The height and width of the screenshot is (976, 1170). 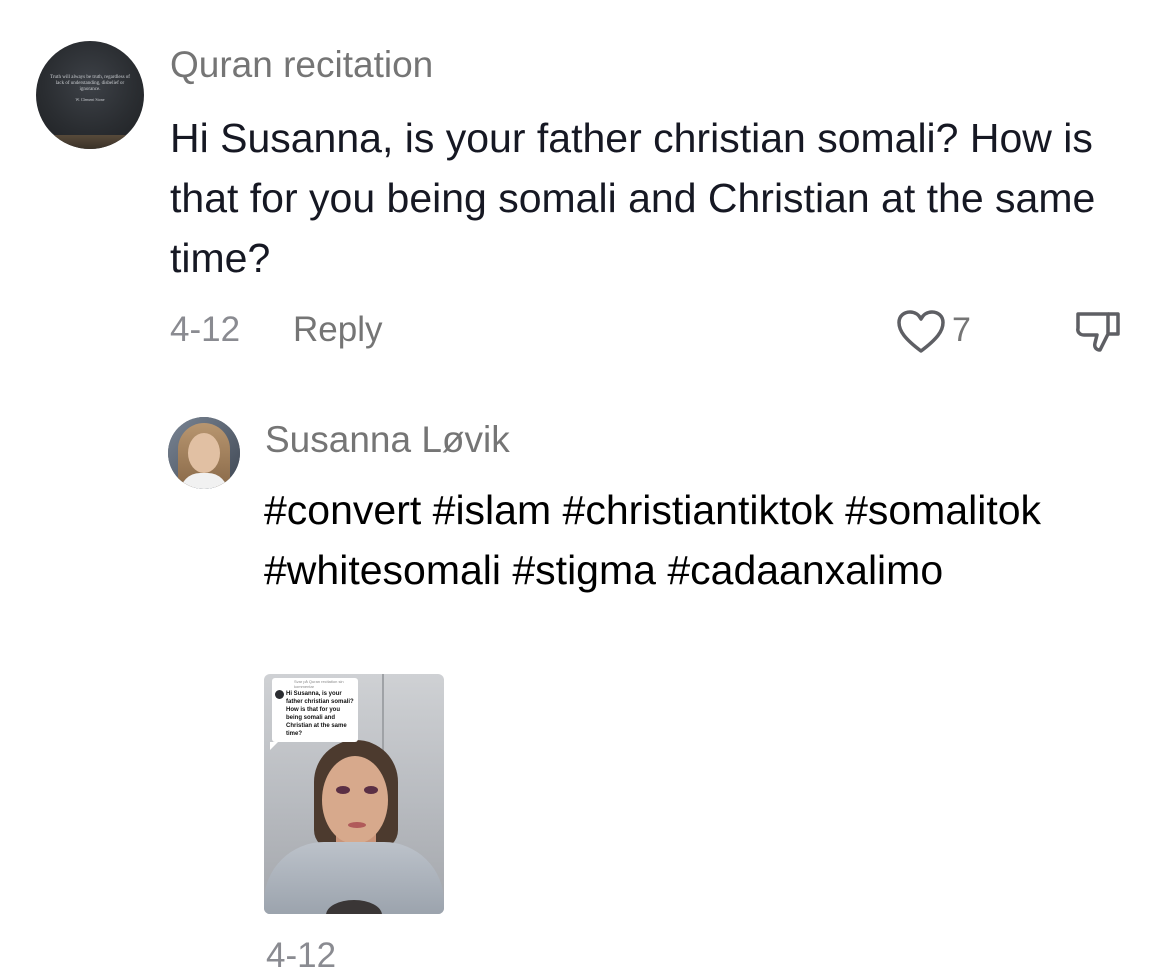 I want to click on heart-outline-icon, so click(x=921, y=332).